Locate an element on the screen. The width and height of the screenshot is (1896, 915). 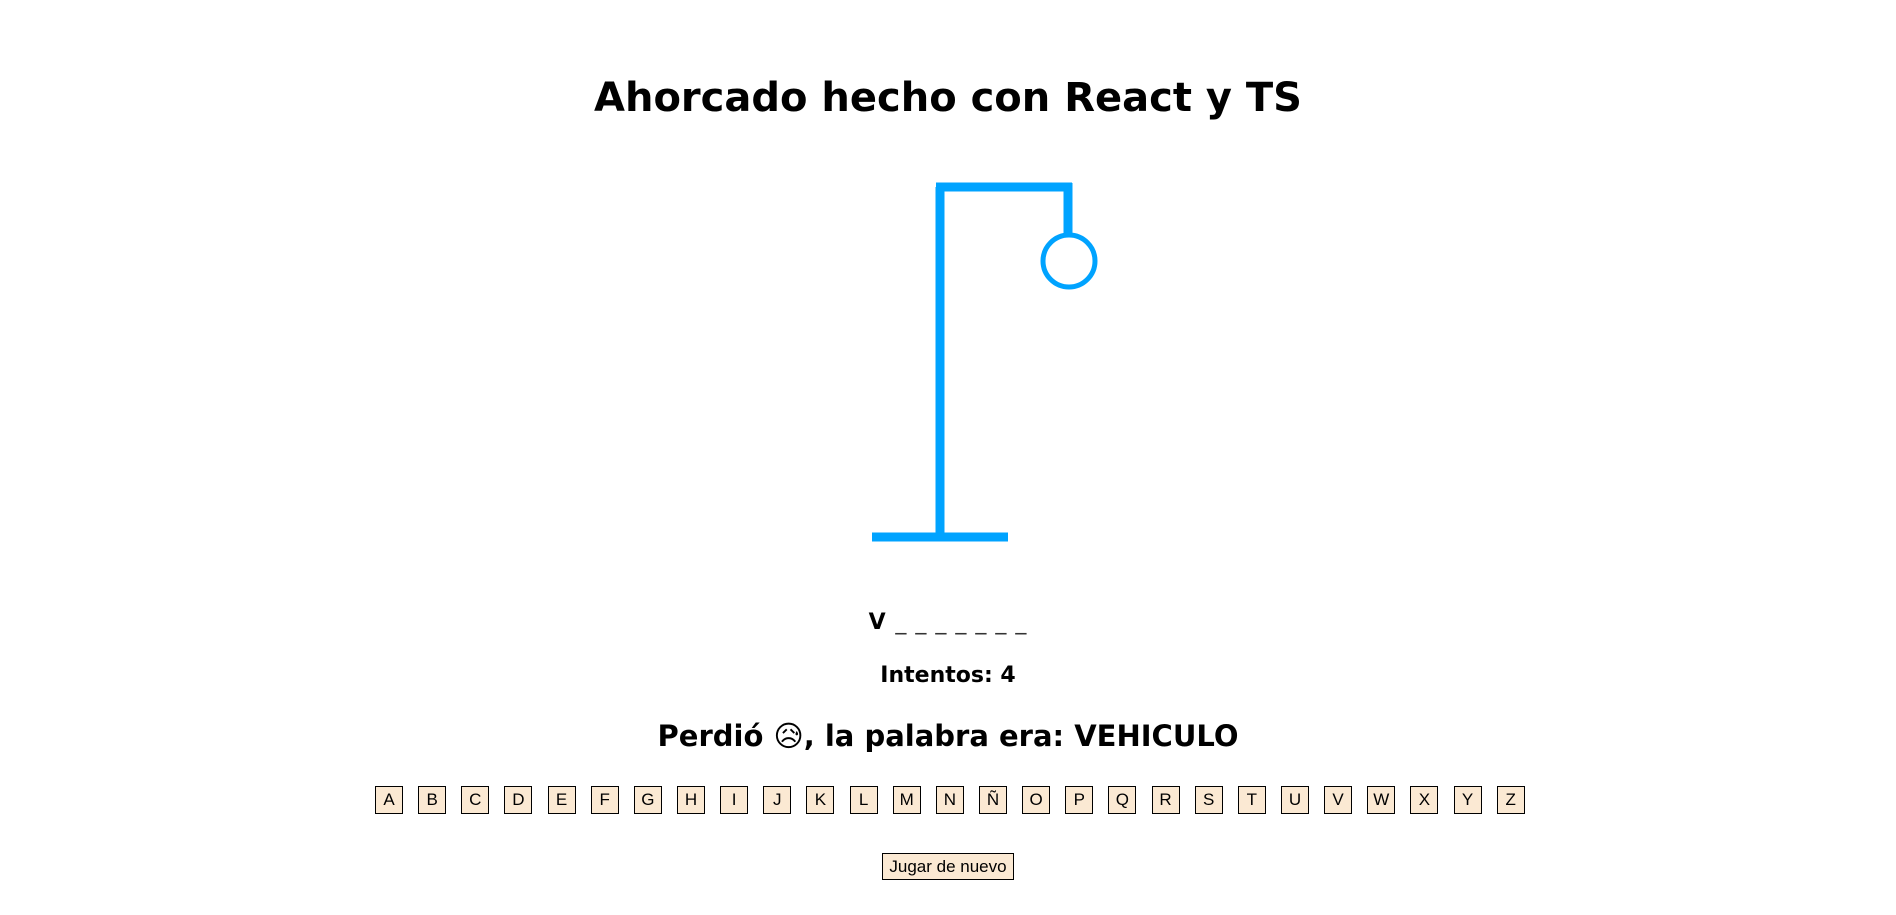
game-result-message: Perdió 😥, la palabra era: VEHICULO is located at coordinates (948, 736).